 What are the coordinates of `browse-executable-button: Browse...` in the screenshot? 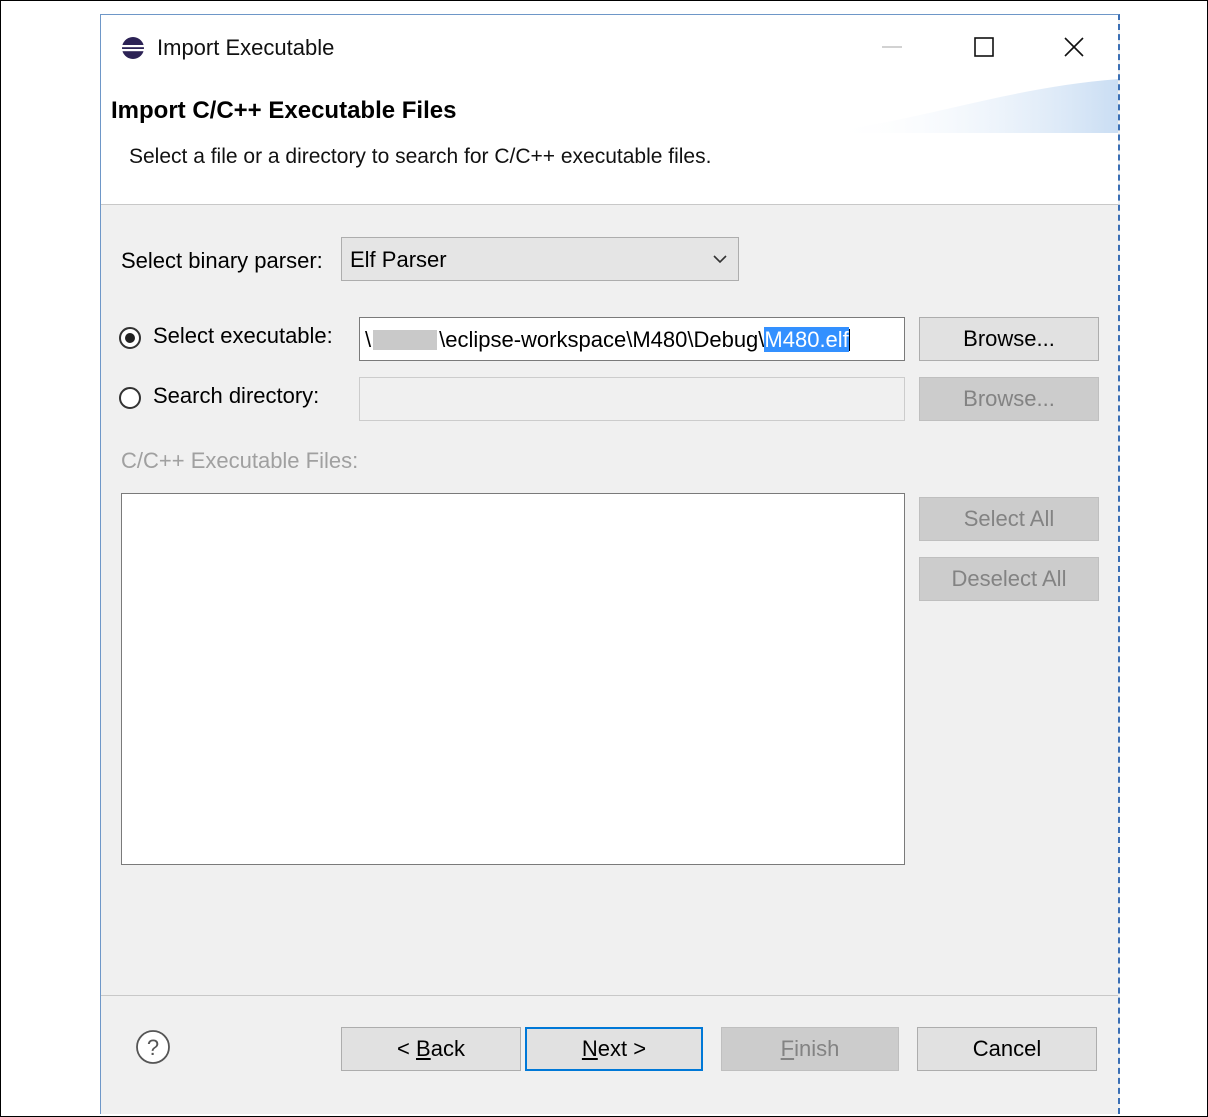 It's located at (1009, 339).